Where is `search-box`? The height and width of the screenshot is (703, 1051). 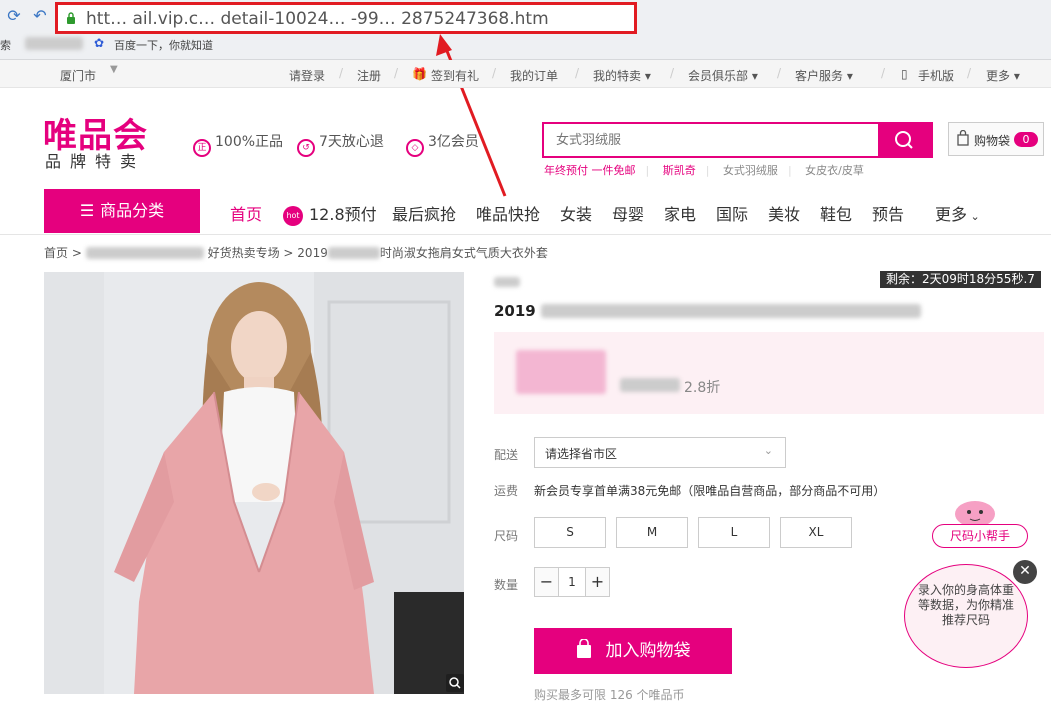
search-box is located at coordinates (737, 140).